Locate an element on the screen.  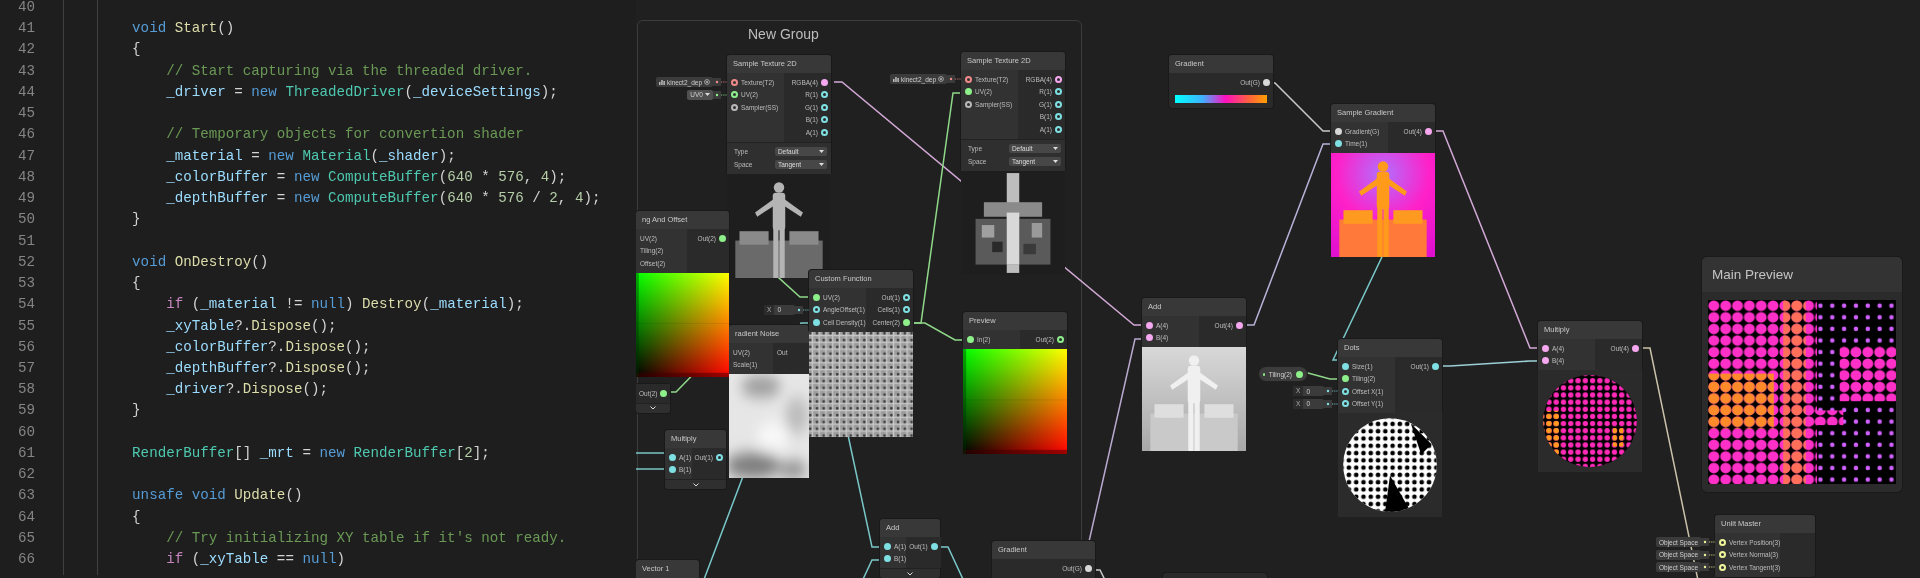
code-line: _colorBuffer = new ComputeBuffer(640 * 576, 4); is located at coordinates (366, 177).